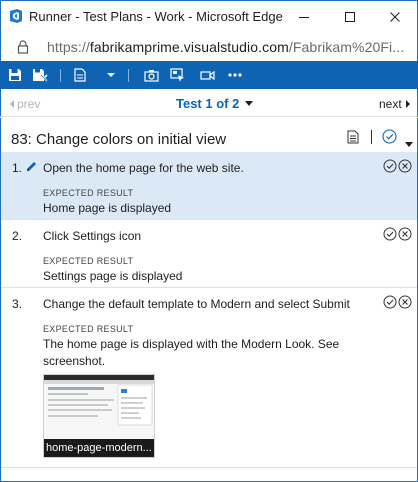  Describe the element at coordinates (113, 276) in the screenshot. I see `expected-result-text: Settings page is displayed` at that location.